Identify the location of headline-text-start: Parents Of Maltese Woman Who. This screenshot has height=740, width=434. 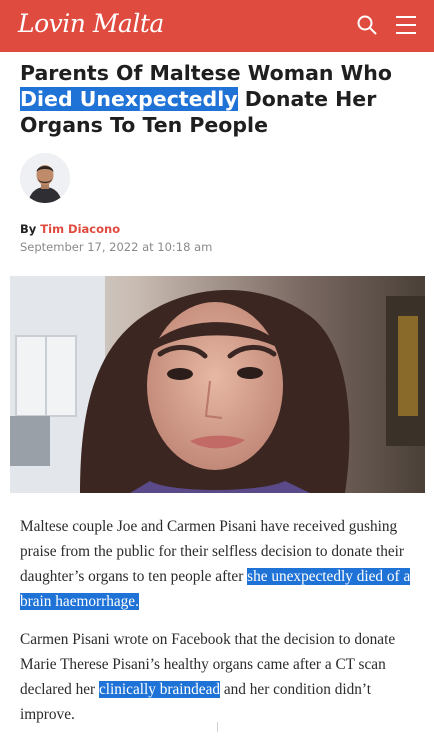
(206, 73).